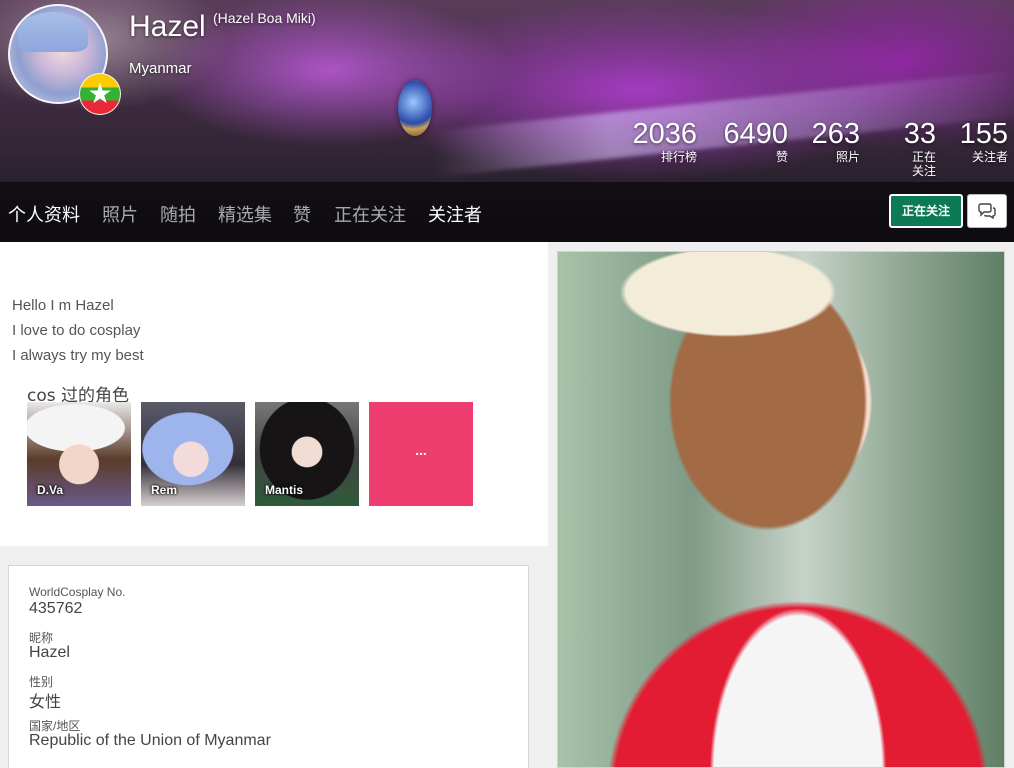  I want to click on role-name: Rem, so click(164, 490).